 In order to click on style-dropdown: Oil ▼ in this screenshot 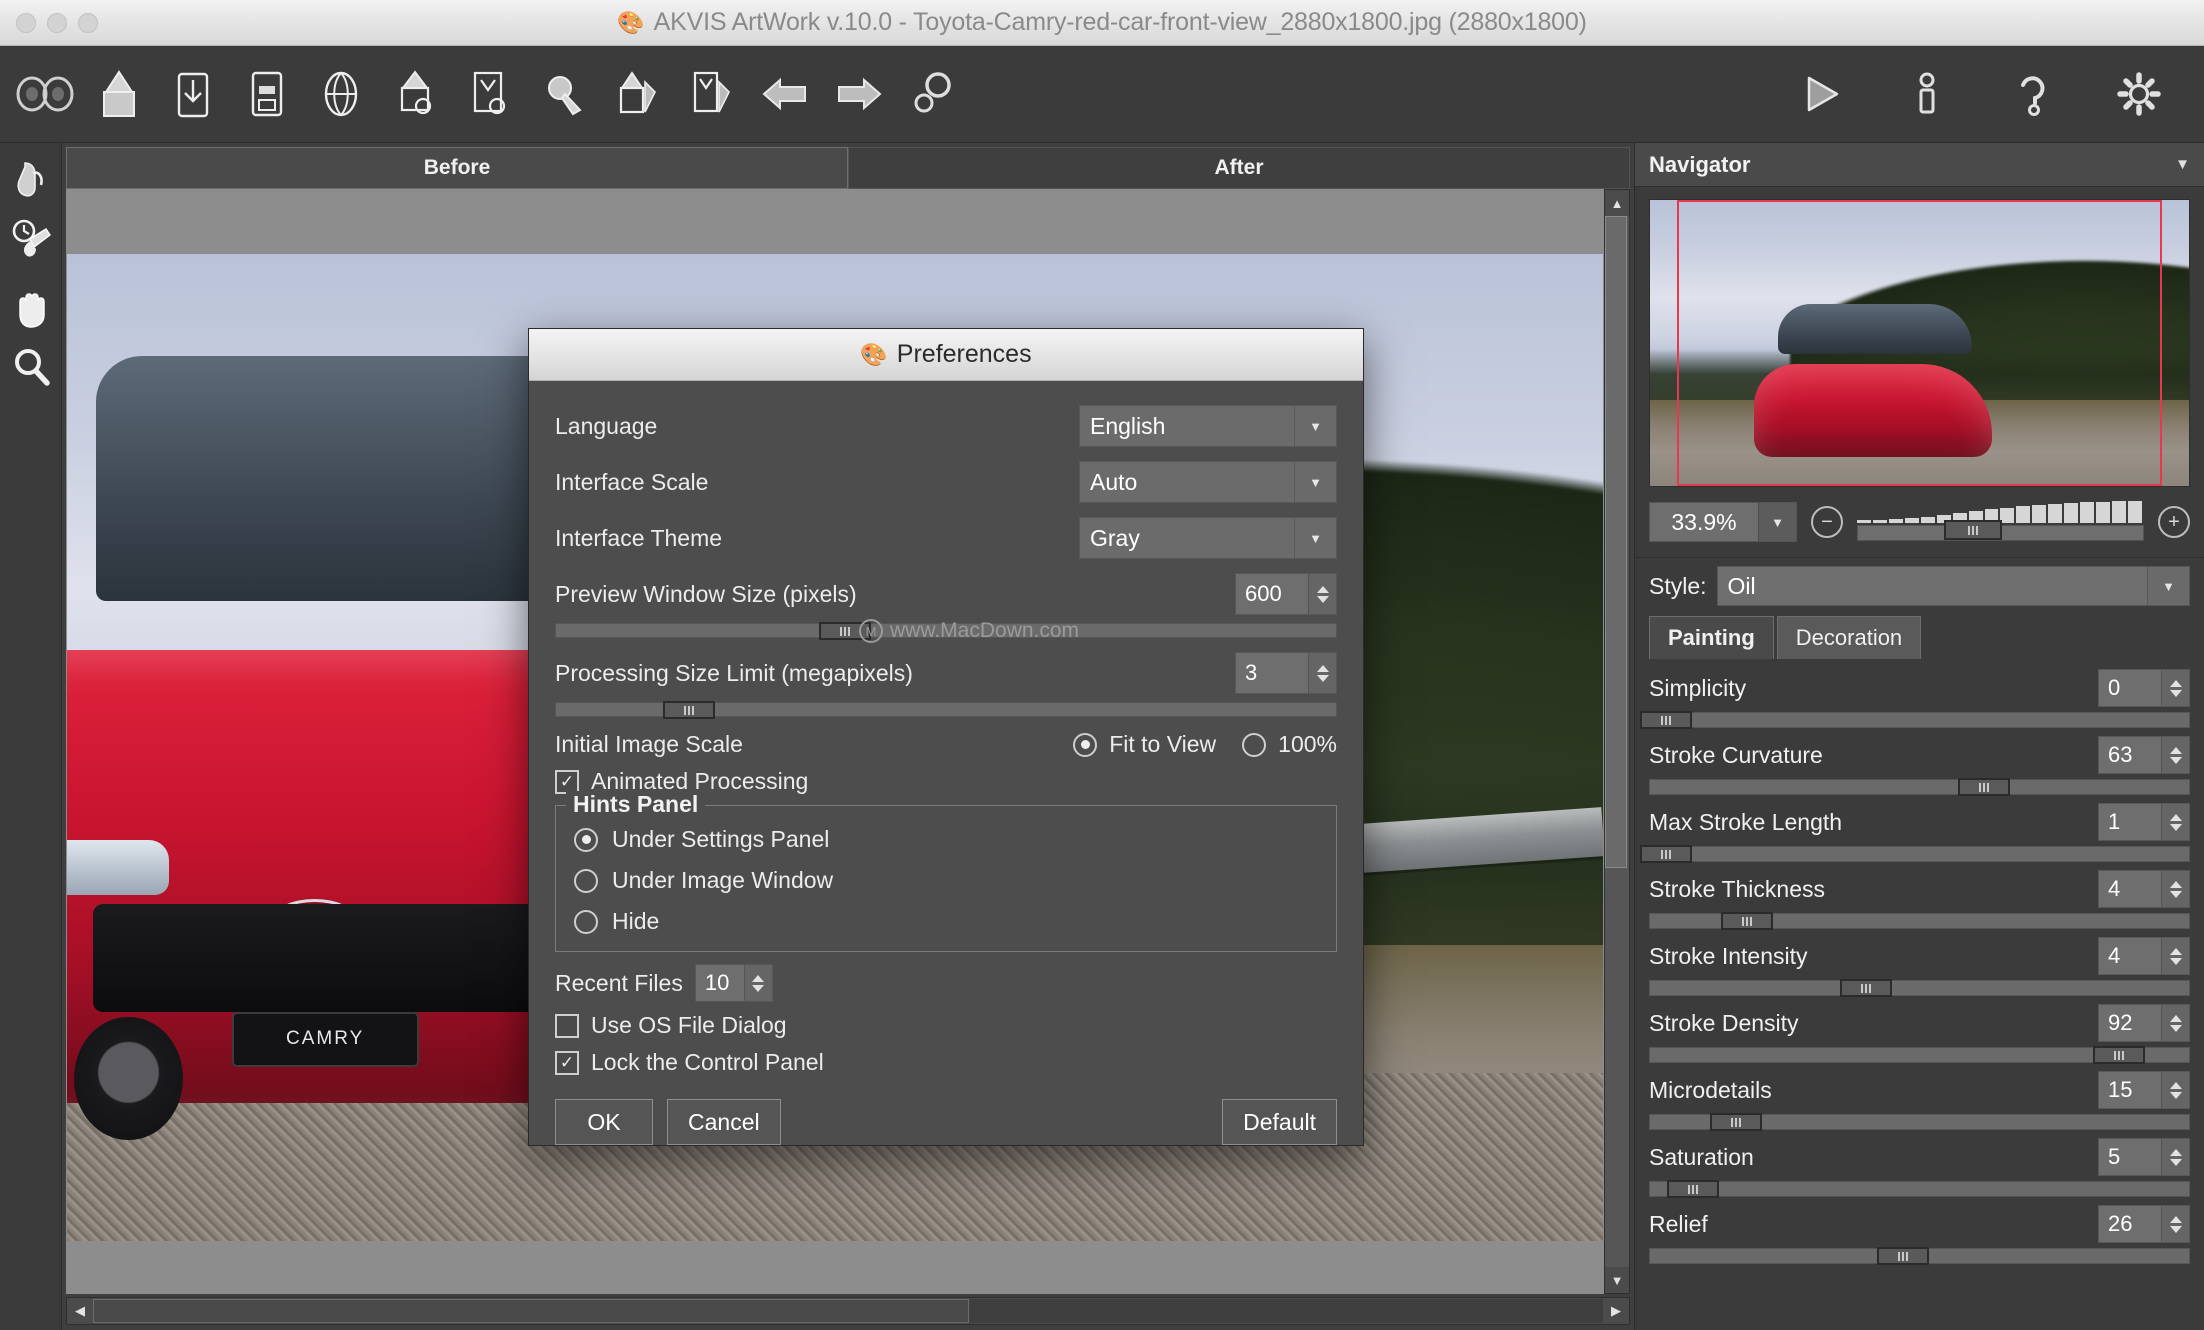, I will do `click(1953, 586)`.